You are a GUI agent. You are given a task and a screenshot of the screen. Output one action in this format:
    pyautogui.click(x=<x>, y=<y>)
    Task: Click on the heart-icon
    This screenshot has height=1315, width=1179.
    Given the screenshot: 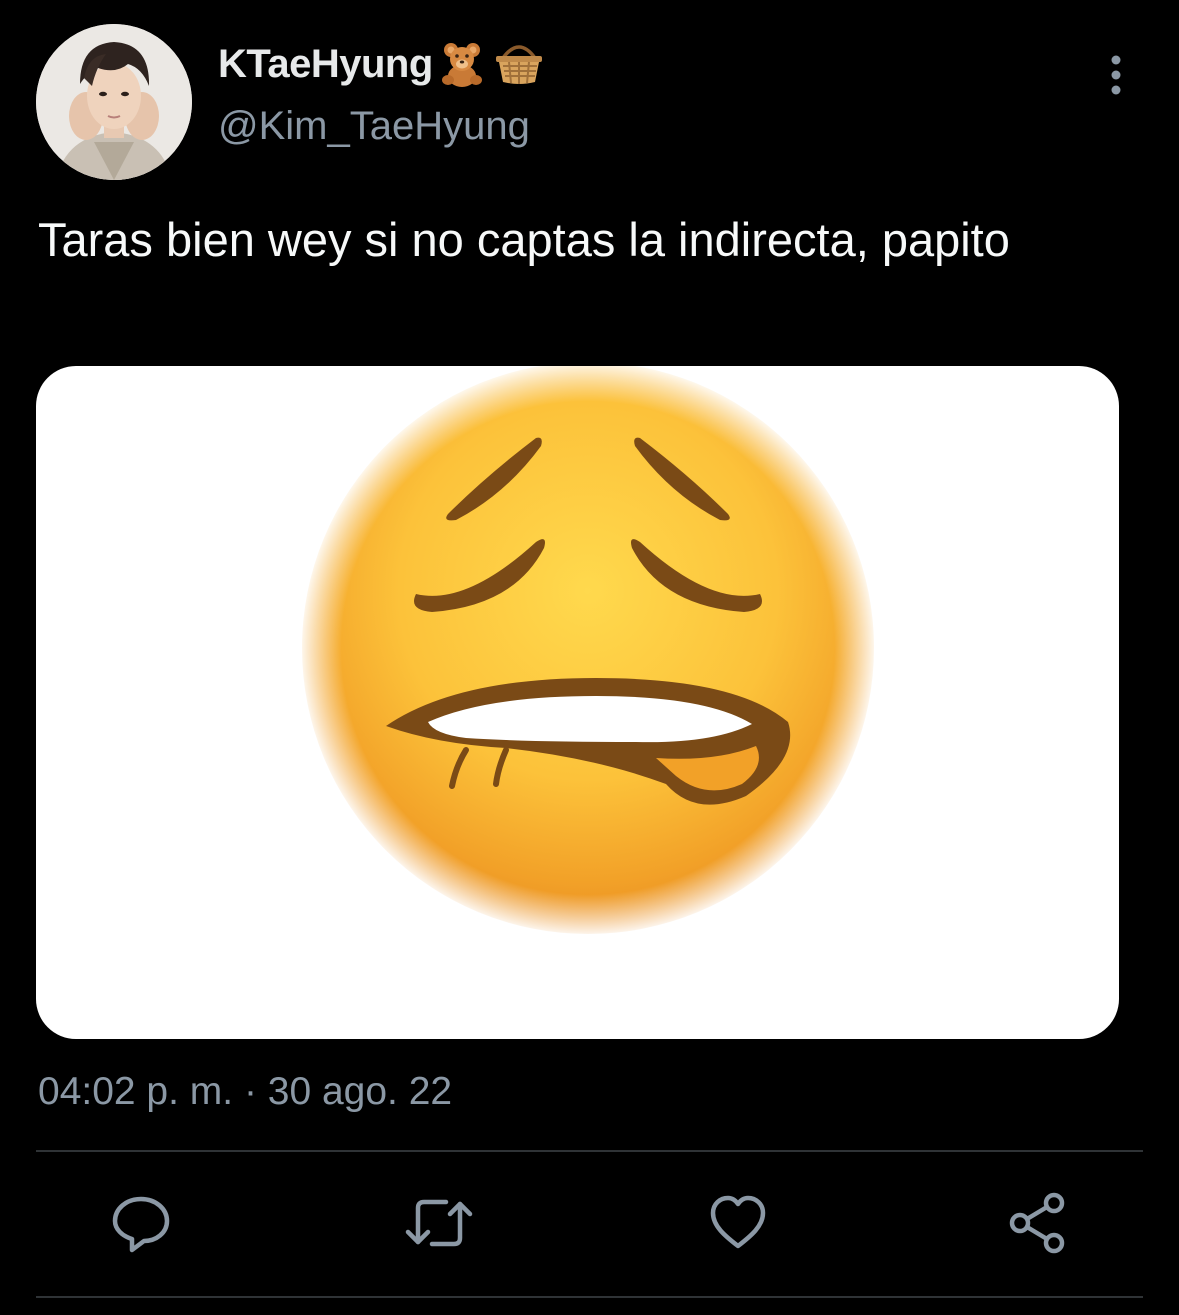 What is the action you would take?
    pyautogui.click(x=738, y=1222)
    